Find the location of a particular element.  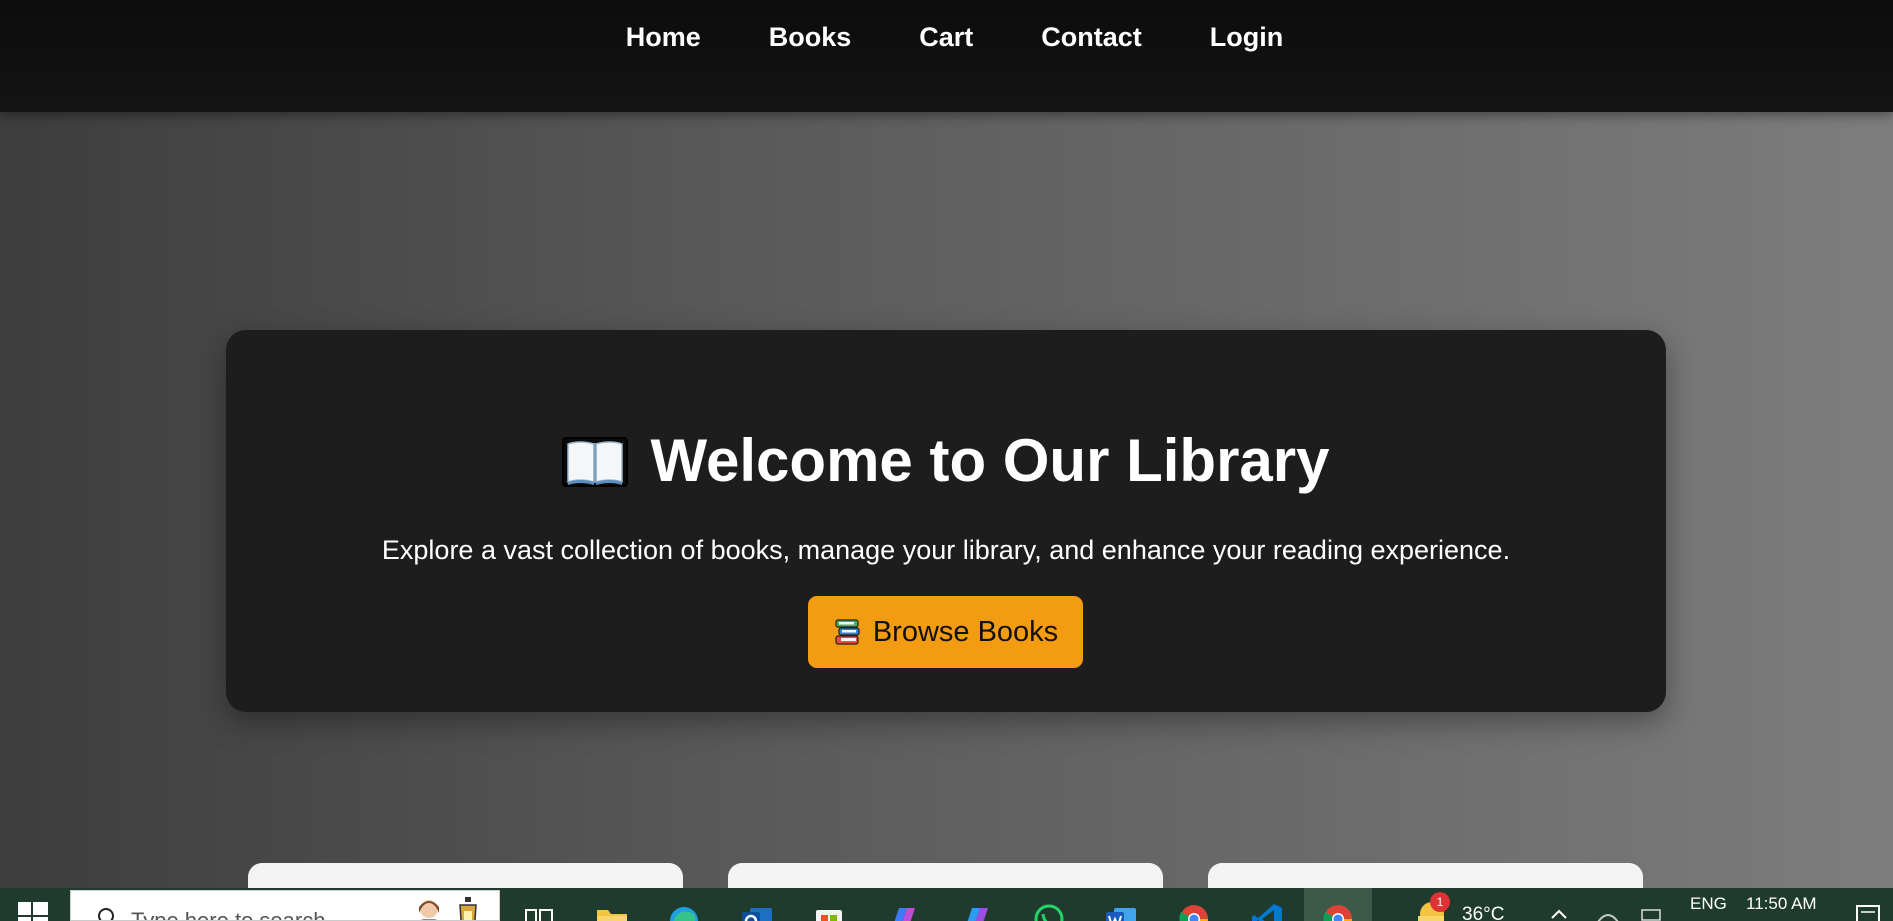

weather-badge: 1 is located at coordinates (1440, 902).